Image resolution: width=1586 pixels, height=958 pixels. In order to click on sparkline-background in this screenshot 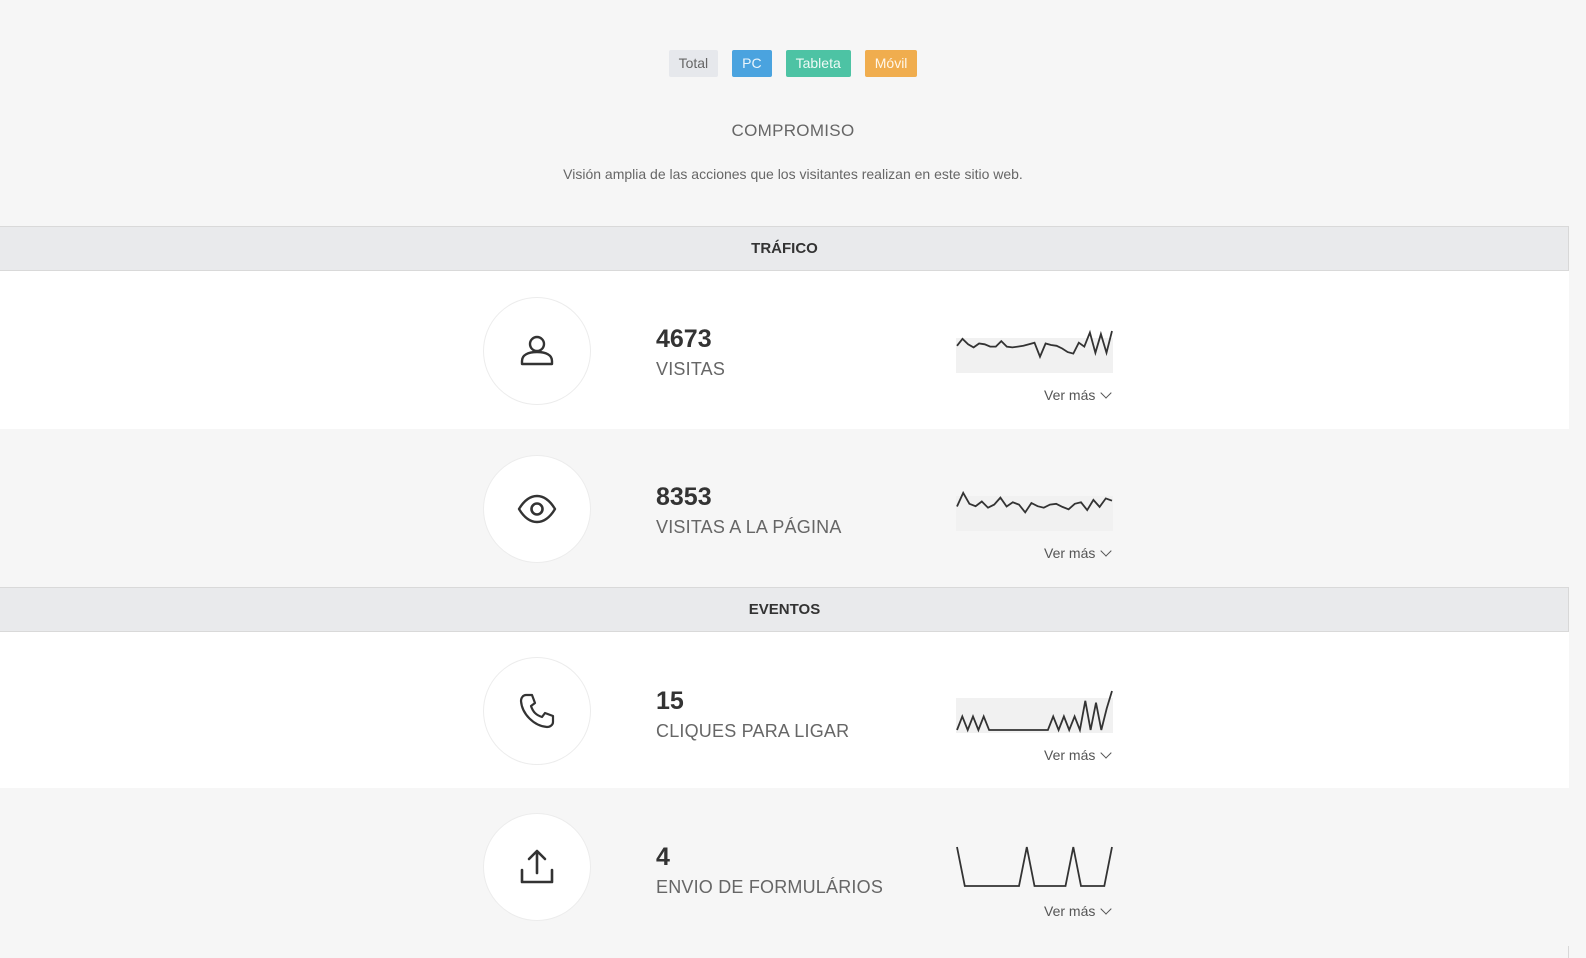, I will do `click(1034, 513)`.